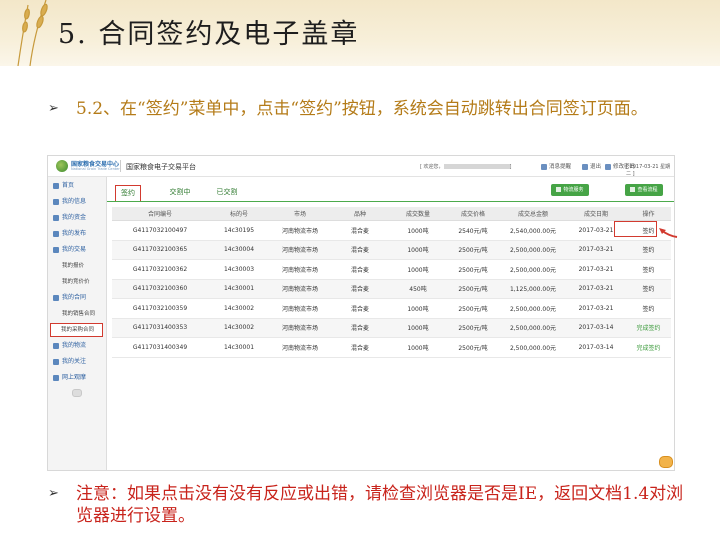 This screenshot has width=720, height=540. What do you see at coordinates (77, 346) in the screenshot?
I see `sidebar-item-logistics: 我的物流` at bounding box center [77, 346].